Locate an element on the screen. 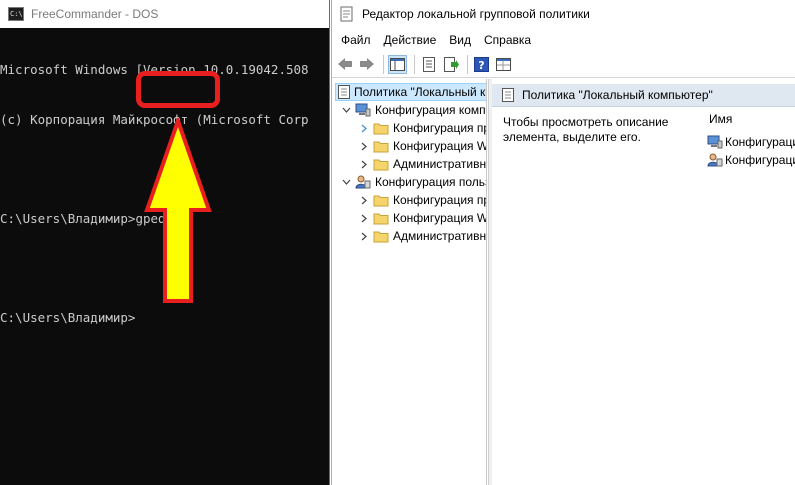 The height and width of the screenshot is (485, 795). export-list-button is located at coordinates (450, 64).